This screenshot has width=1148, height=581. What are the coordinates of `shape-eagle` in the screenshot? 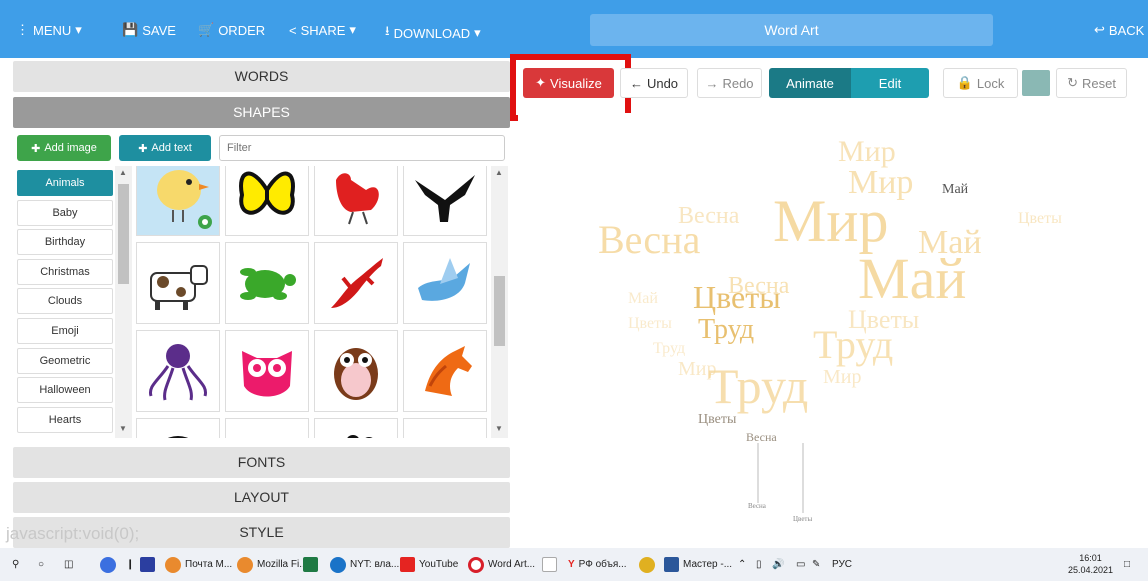 It's located at (445, 201).